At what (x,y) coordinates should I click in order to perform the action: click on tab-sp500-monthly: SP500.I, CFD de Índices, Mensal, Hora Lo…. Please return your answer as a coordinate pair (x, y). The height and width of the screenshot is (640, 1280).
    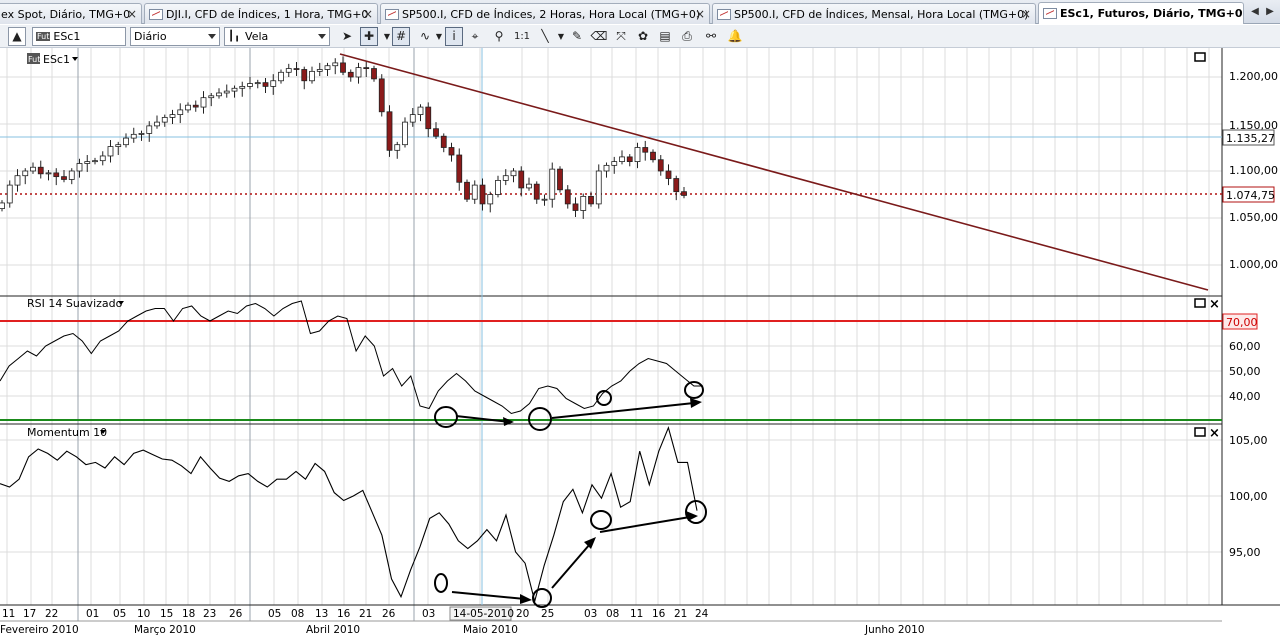
    Looking at the image, I should click on (874, 13).